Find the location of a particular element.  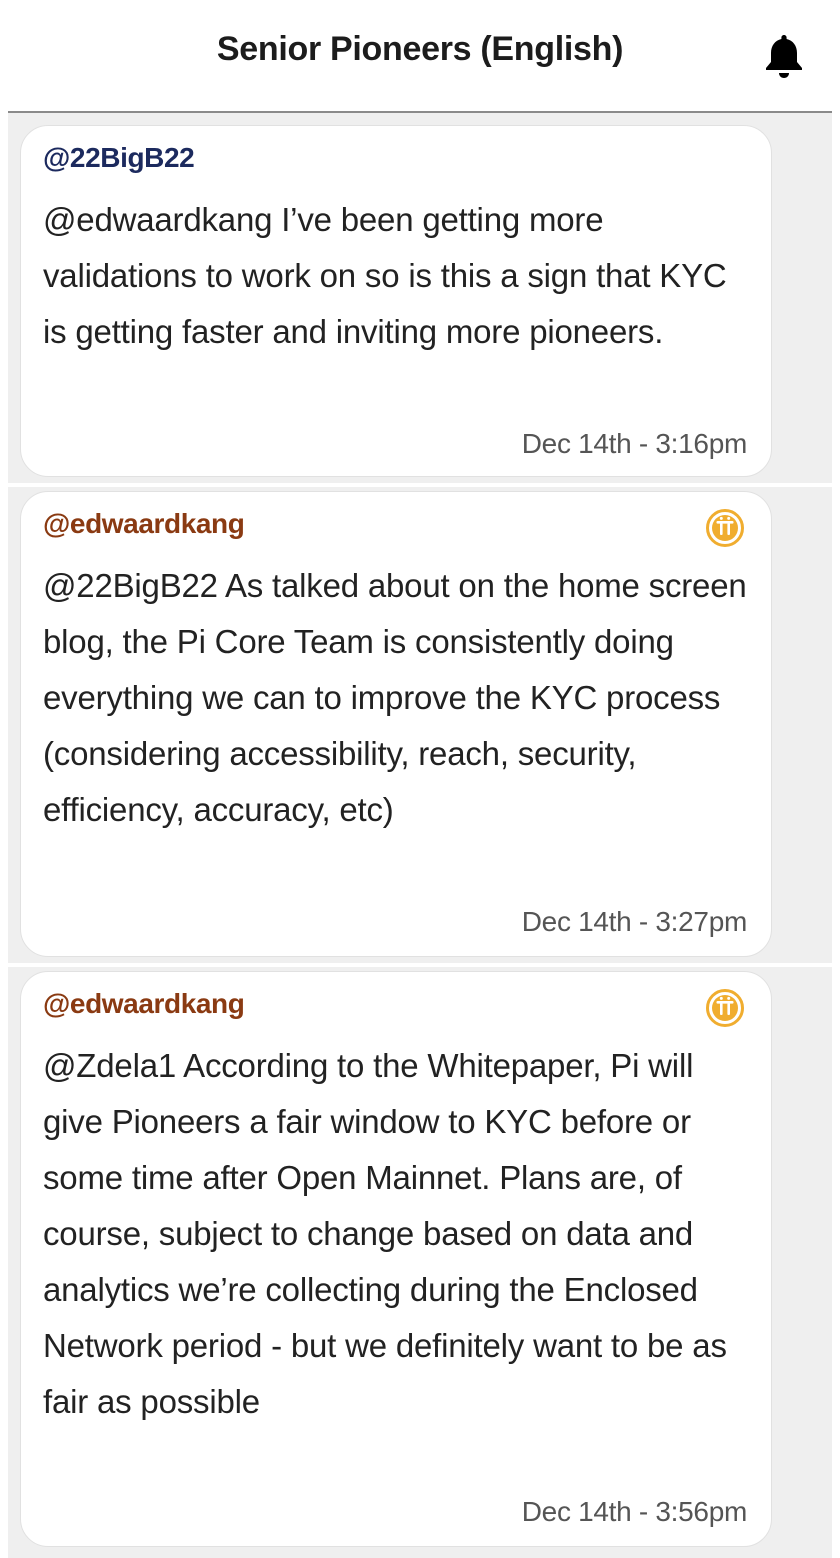

message-timestamp: Dec 14th - 3:56pm is located at coordinates (634, 1511).